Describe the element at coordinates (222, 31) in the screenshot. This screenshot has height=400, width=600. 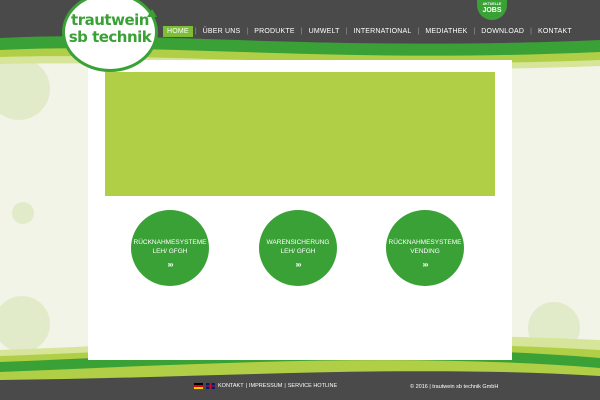
I see `nav-item-ueber-uns: ÜBER UNS` at that location.